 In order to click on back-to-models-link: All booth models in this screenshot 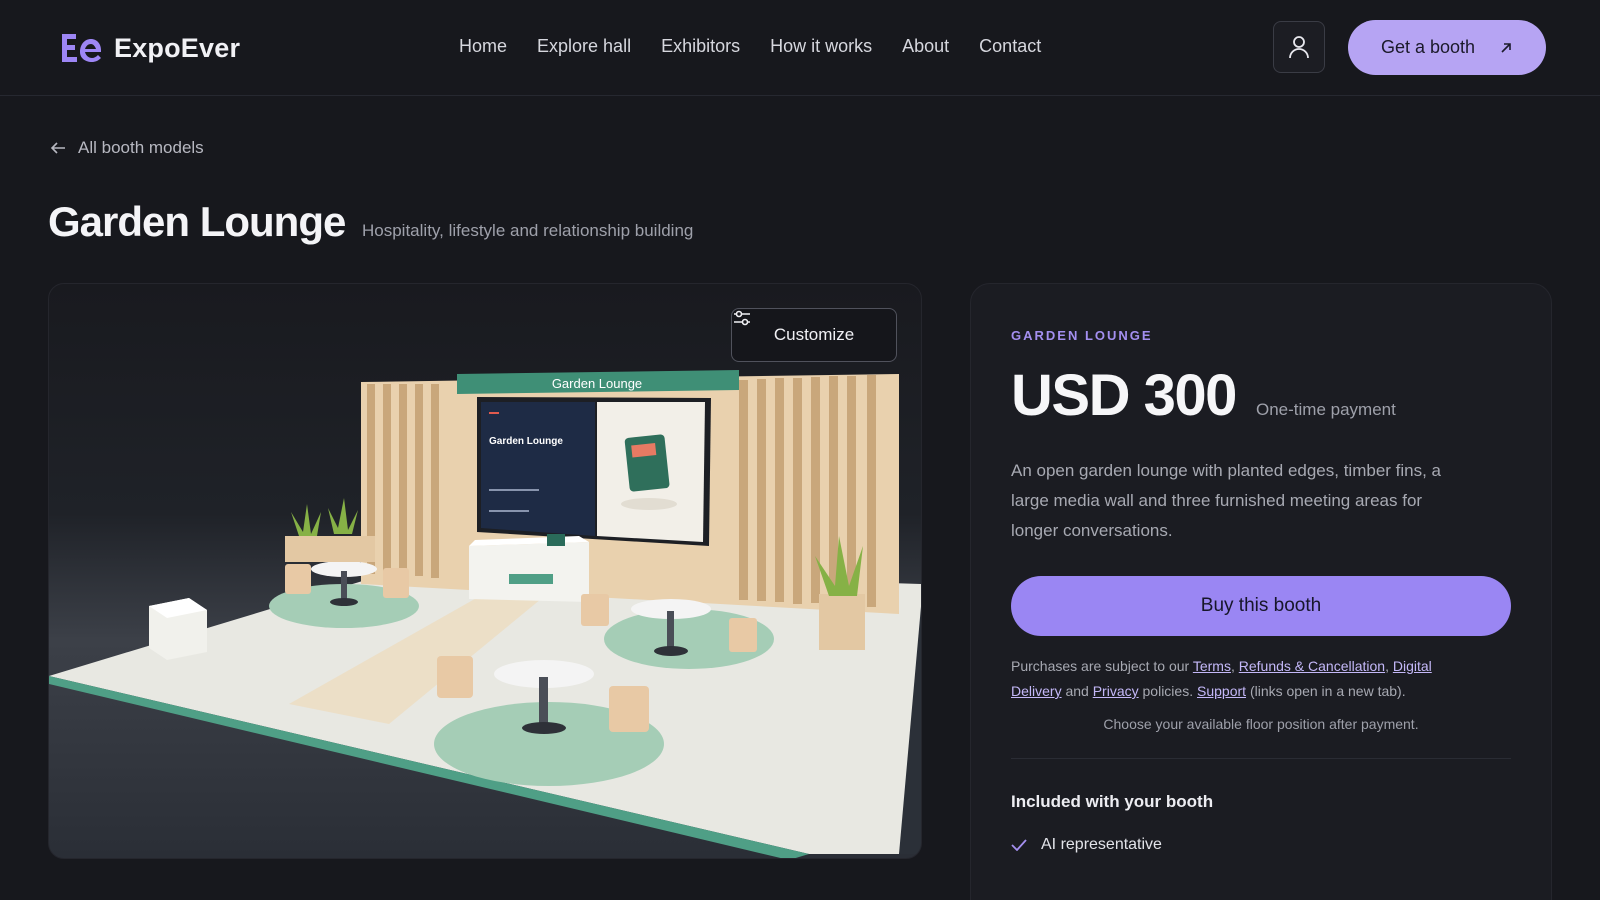, I will do `click(127, 148)`.